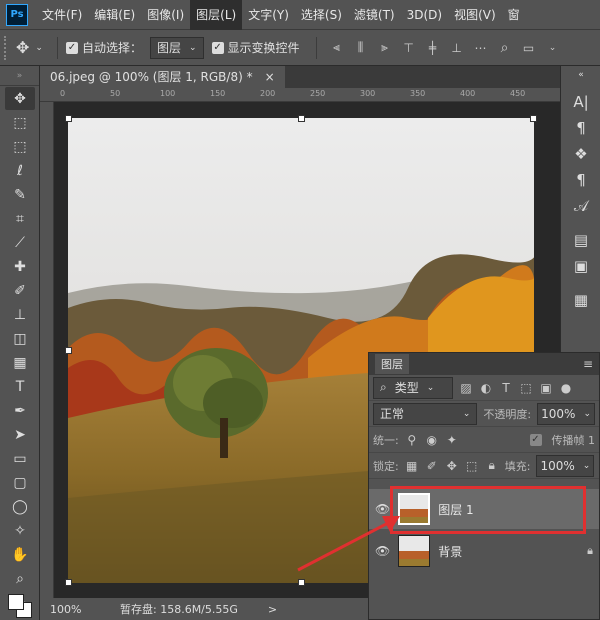 This screenshot has height=620, width=600. What do you see at coordinates (590, 551) in the screenshot?
I see `lock-icon: 🔒︎` at bounding box center [590, 551].